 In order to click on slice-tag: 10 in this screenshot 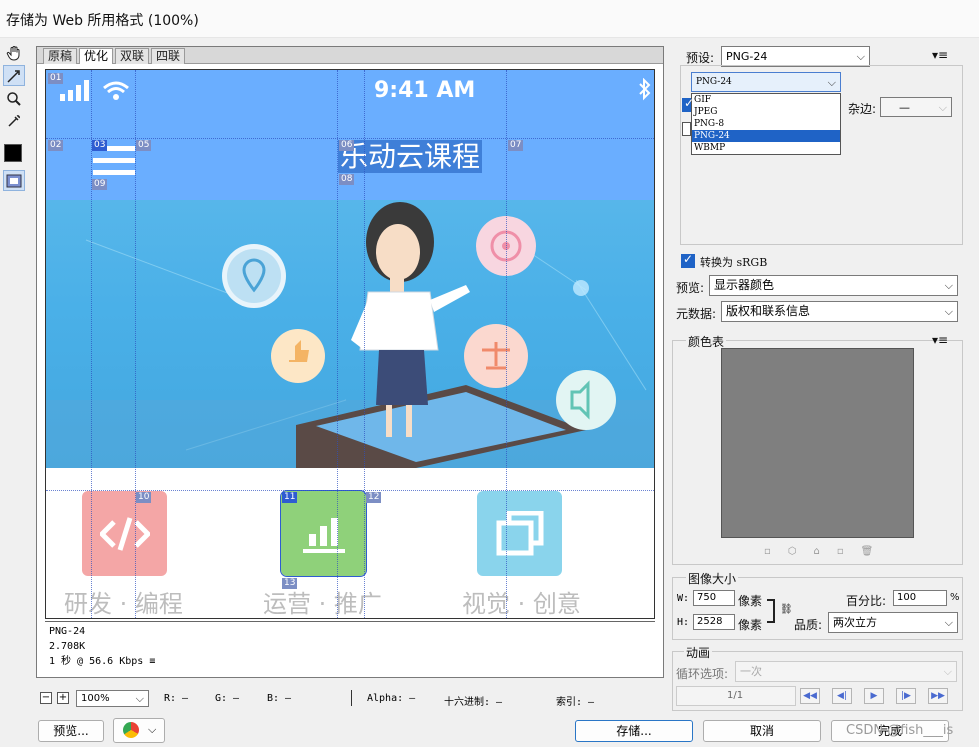, I will do `click(144, 497)`.